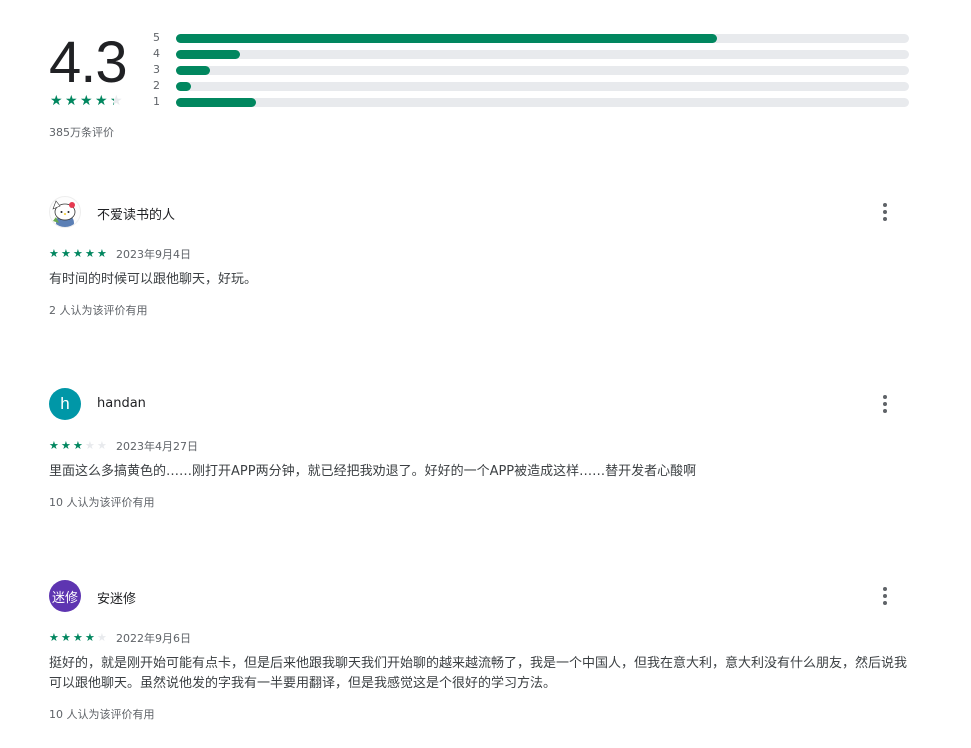  Describe the element at coordinates (65, 404) in the screenshot. I see `avatar: h` at that location.